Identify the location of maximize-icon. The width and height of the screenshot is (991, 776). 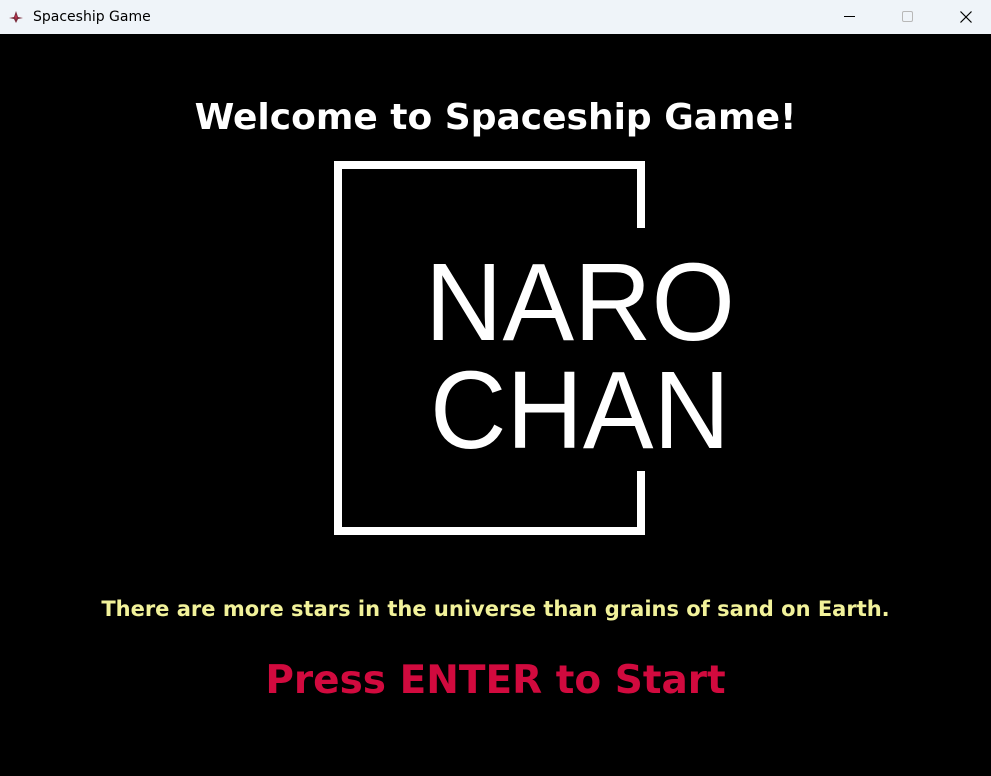
(907, 16).